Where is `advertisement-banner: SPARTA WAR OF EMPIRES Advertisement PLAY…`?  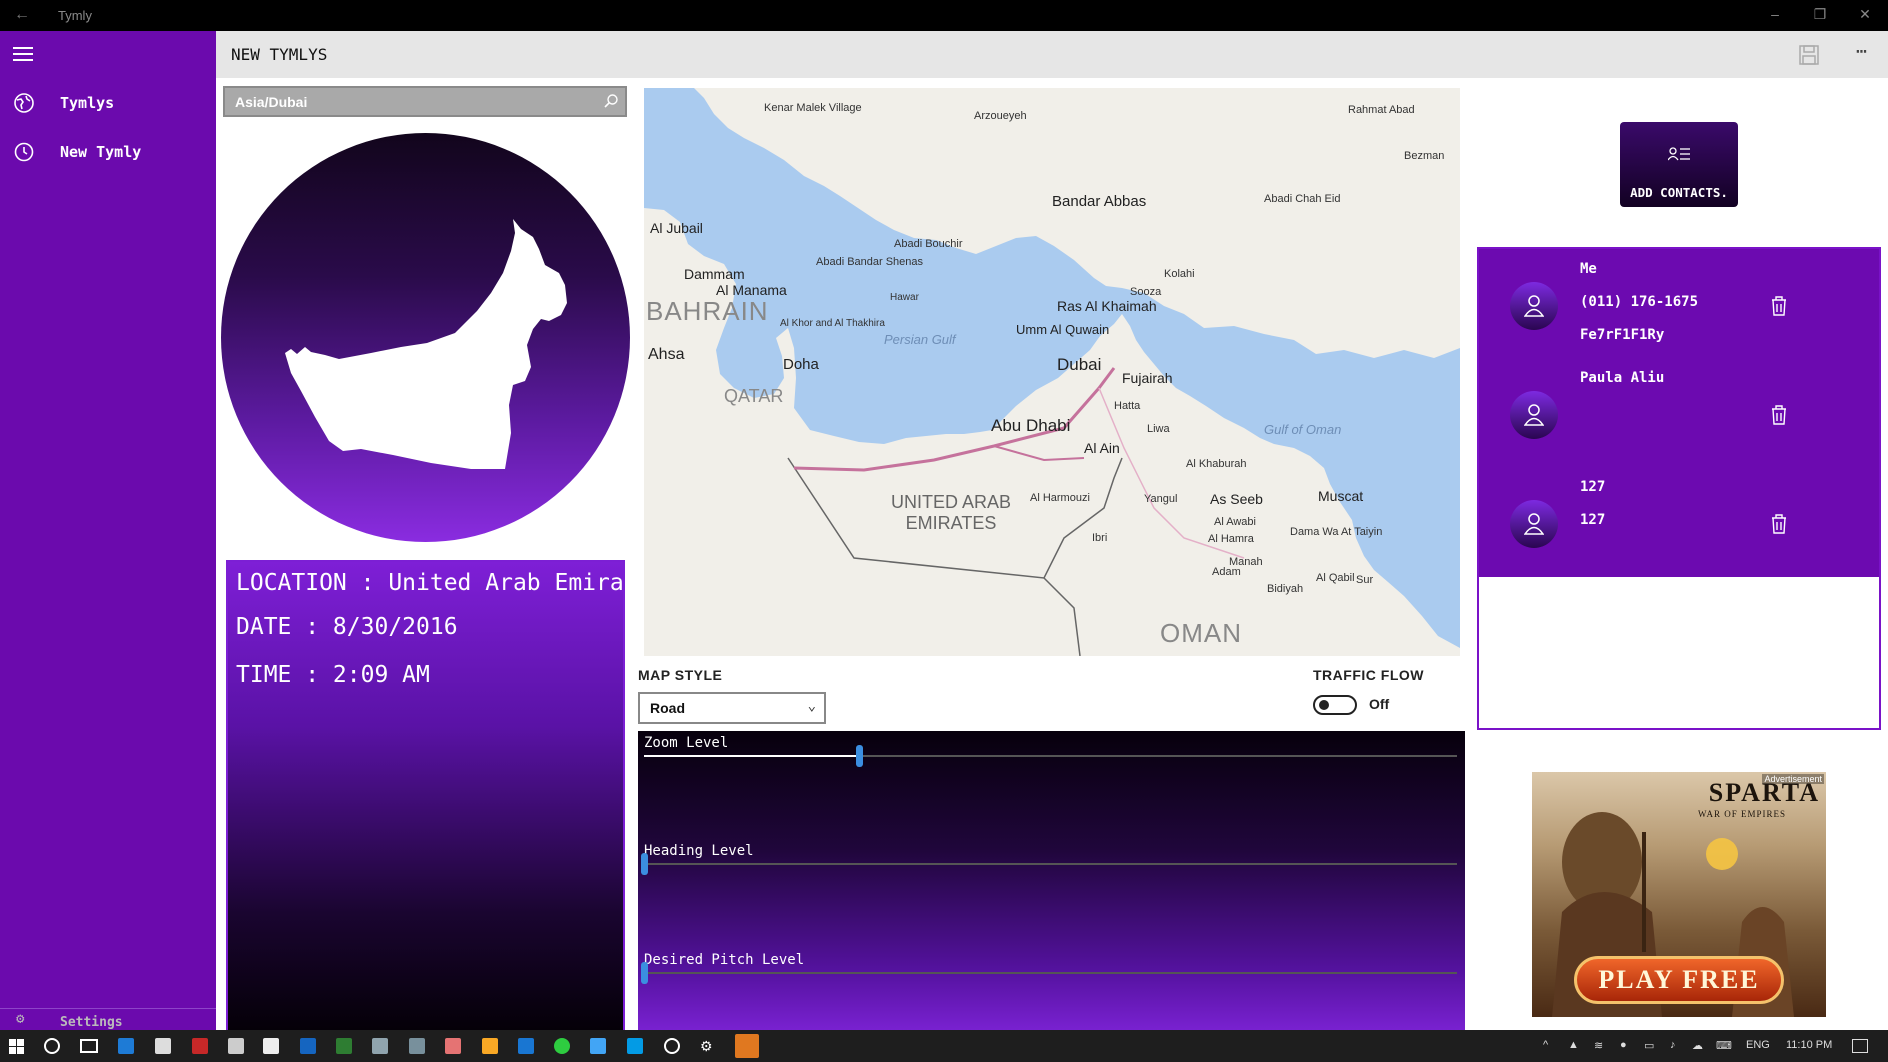 advertisement-banner: SPARTA WAR OF EMPIRES Advertisement PLAY… is located at coordinates (1679, 894).